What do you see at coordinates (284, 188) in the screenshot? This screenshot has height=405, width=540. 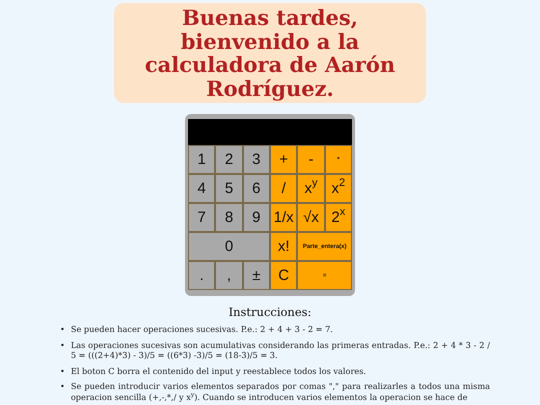 I see `operator-key: /` at bounding box center [284, 188].